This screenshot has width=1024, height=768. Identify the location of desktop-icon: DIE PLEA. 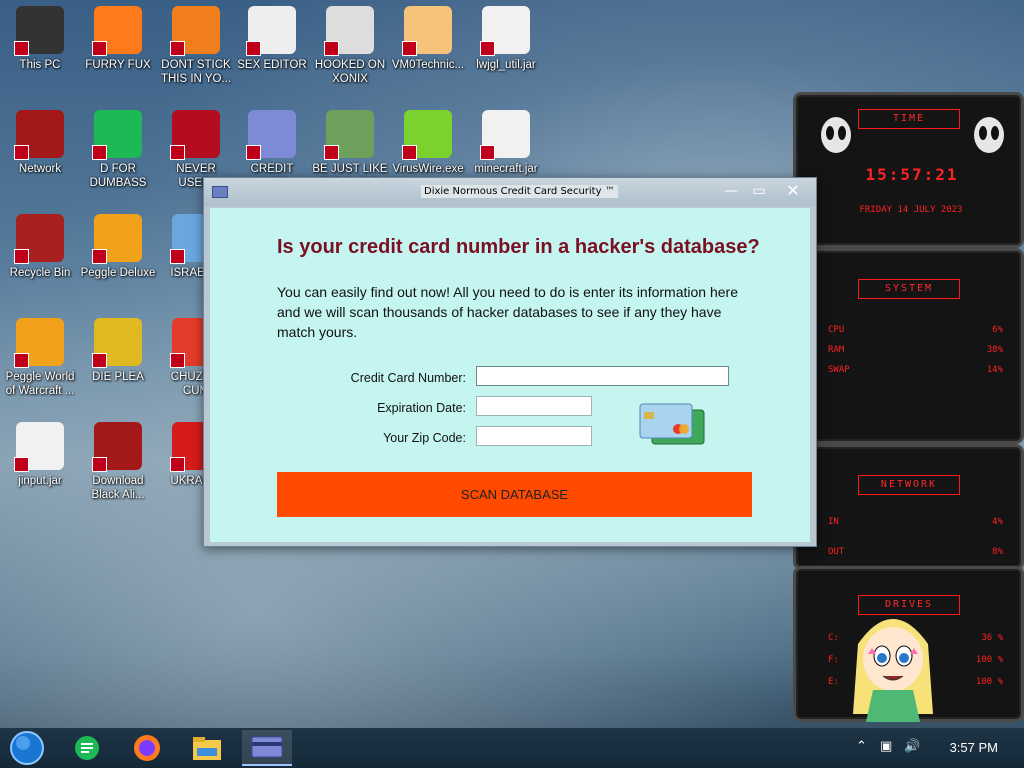
(118, 351).